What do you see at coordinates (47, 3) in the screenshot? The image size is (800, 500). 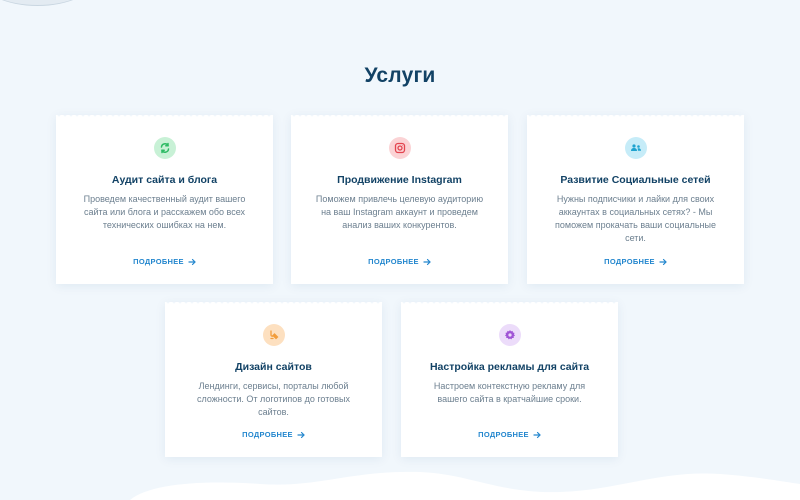 I see `decorative-blob` at bounding box center [47, 3].